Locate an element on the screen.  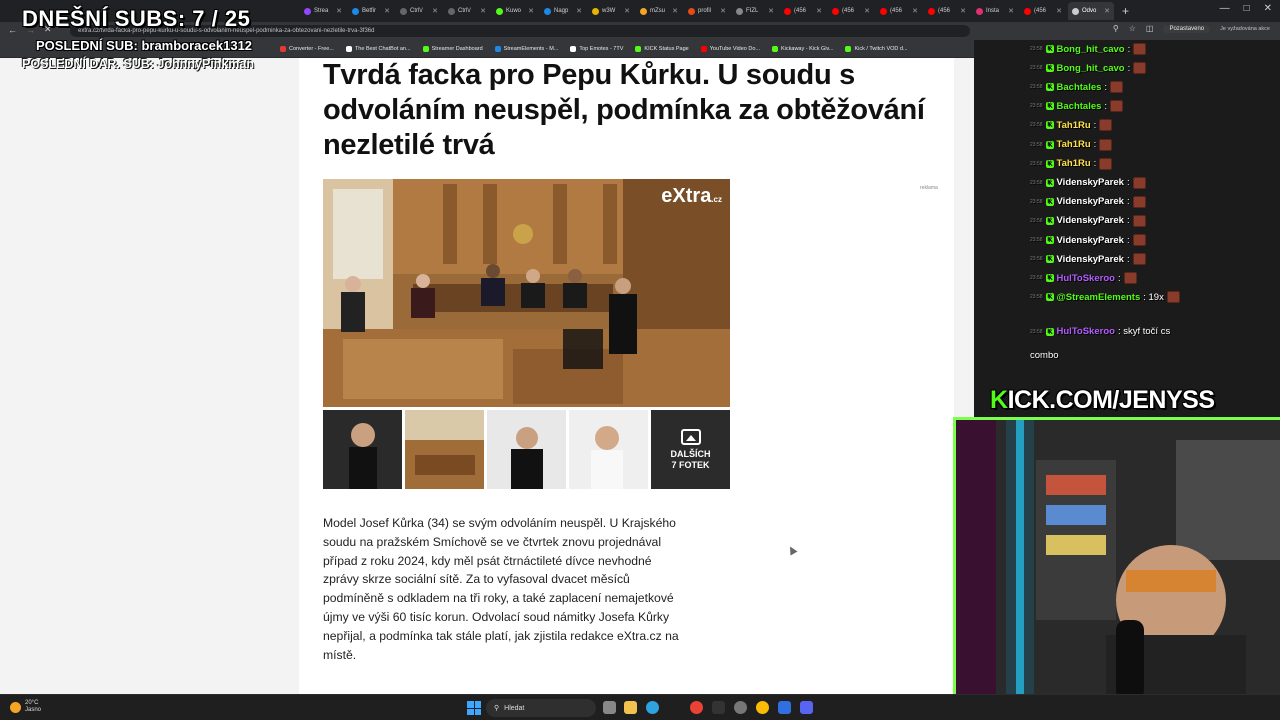
tab-favicon-icon is located at coordinates (403, 11).